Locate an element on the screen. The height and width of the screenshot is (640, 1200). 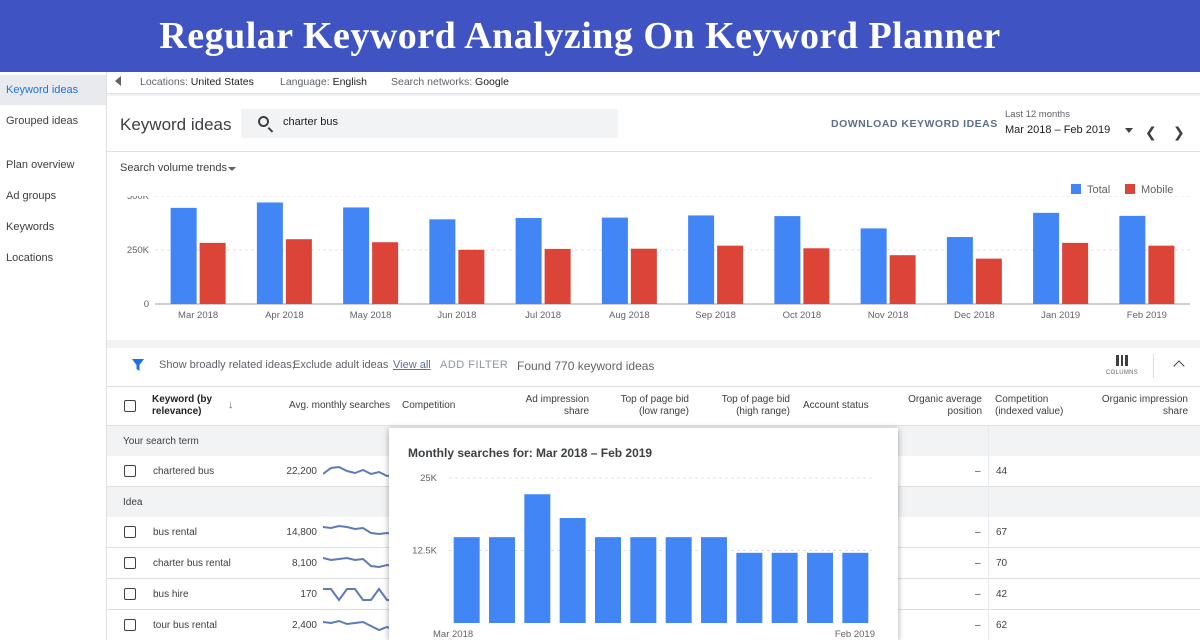
locations-filter: Locations: United States is located at coordinates (197, 82).